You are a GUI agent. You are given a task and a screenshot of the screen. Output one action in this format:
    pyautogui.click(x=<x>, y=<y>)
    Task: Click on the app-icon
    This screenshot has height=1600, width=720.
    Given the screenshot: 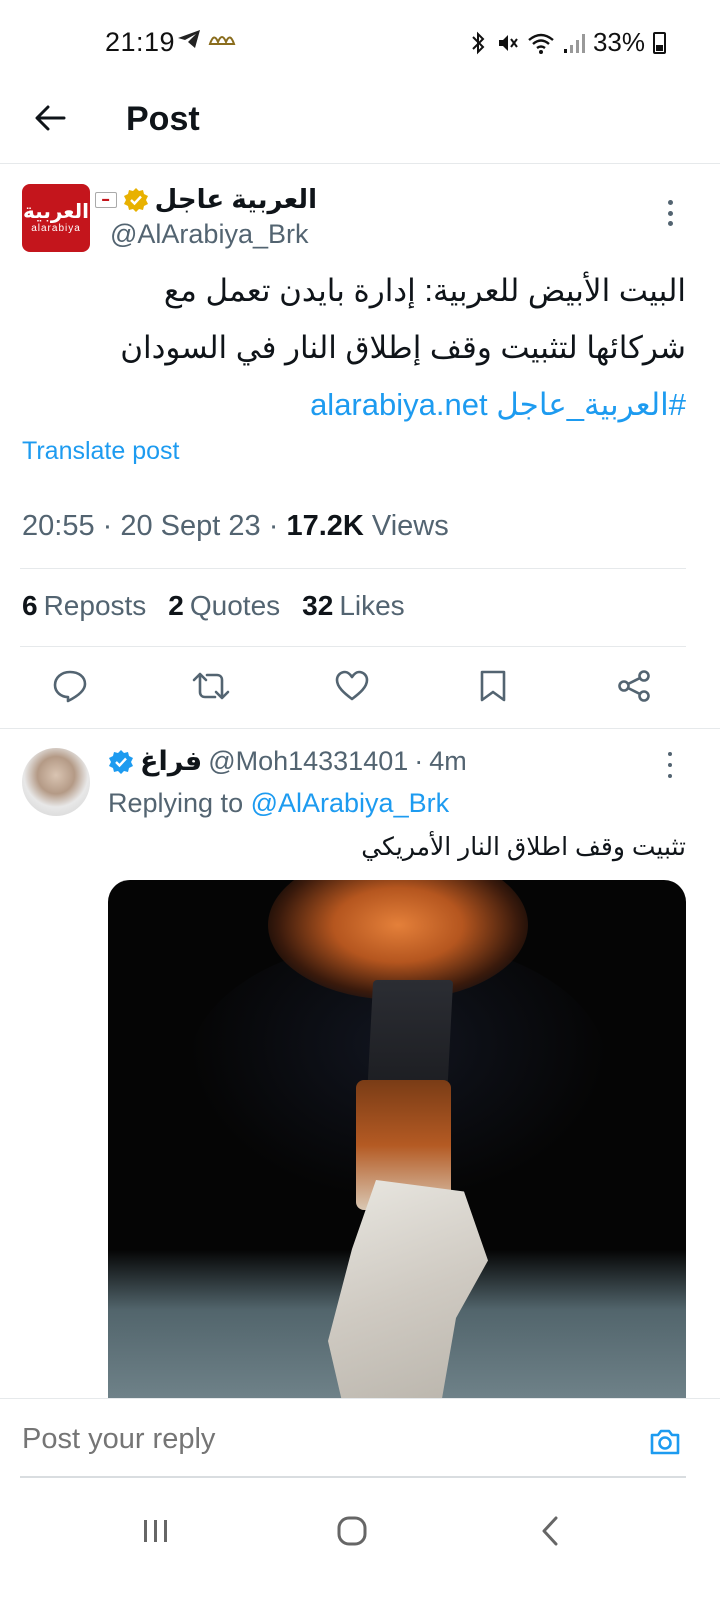 What is the action you would take?
    pyautogui.click(x=222, y=40)
    